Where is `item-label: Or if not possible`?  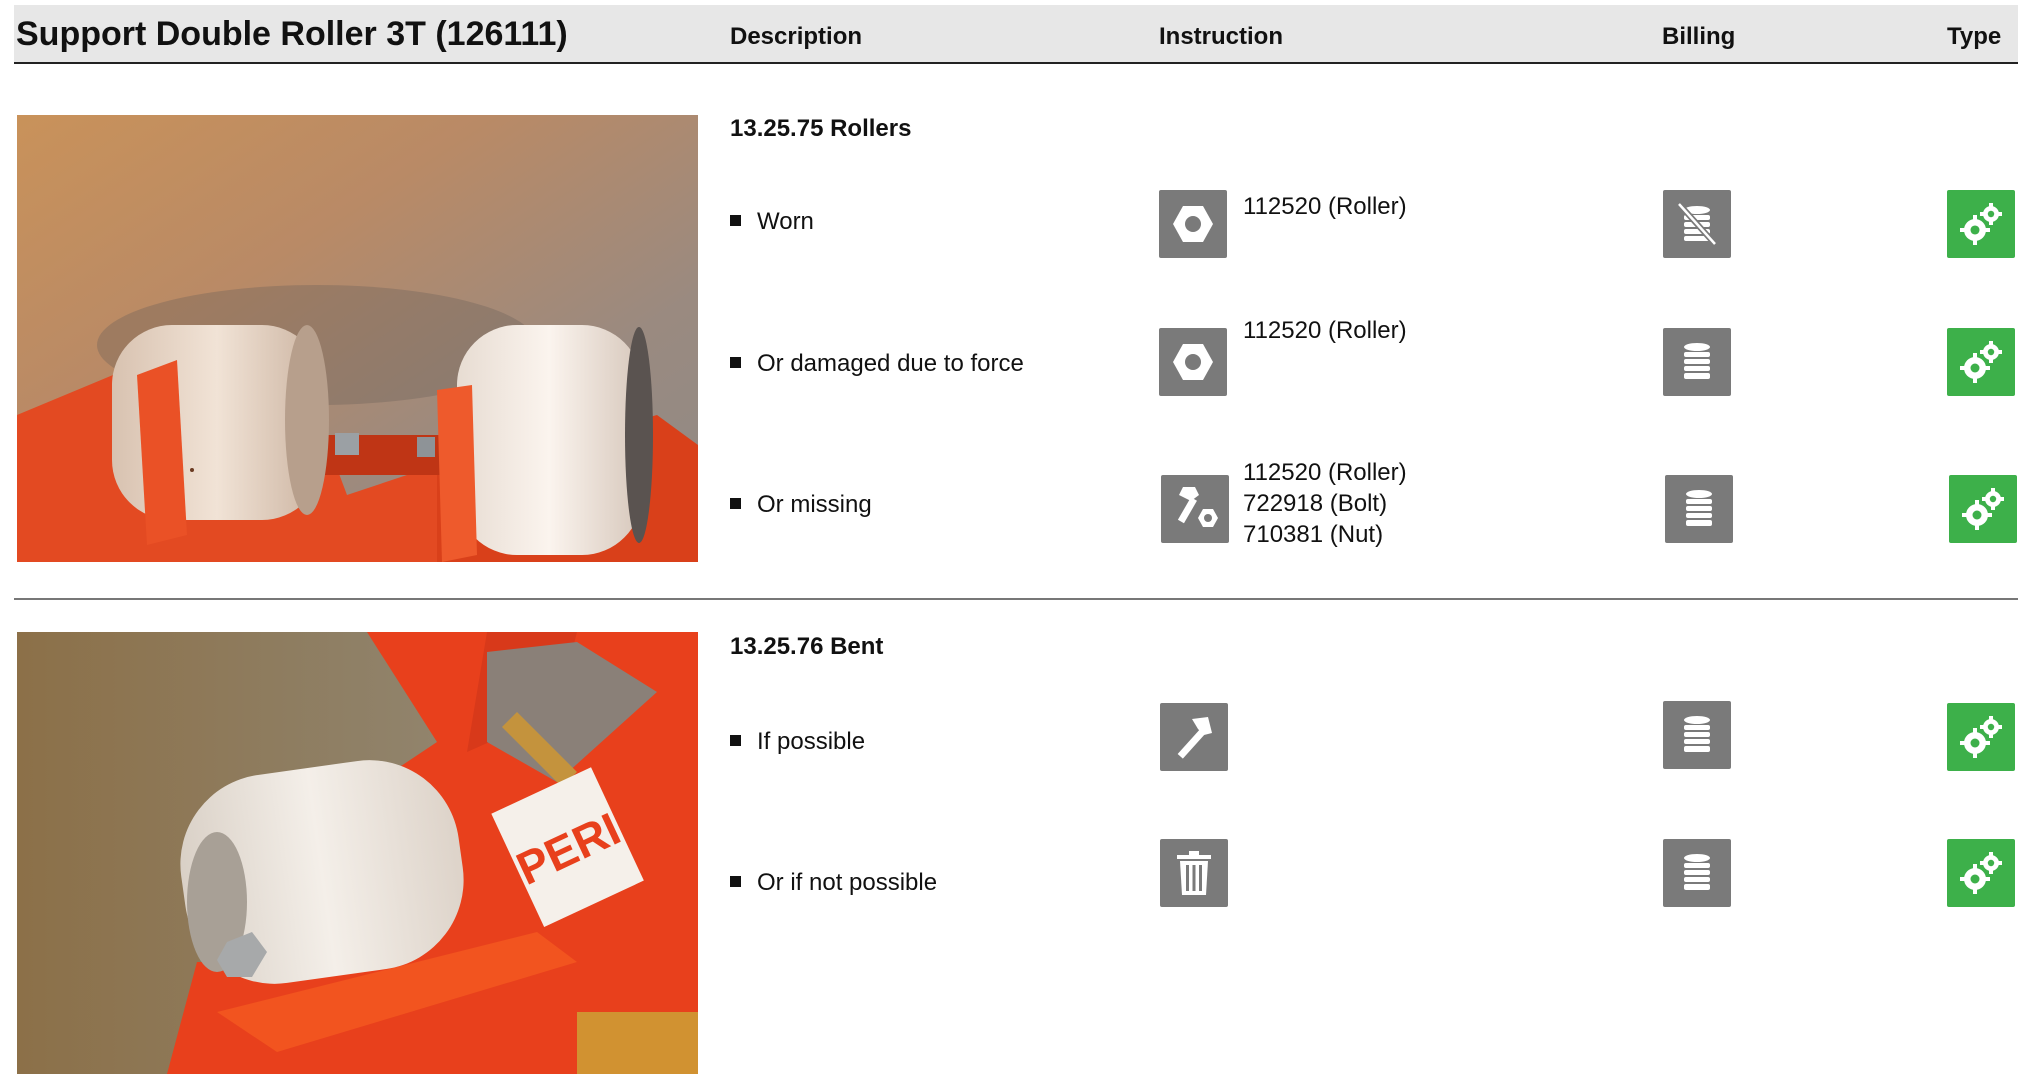
item-label: Or if not possible is located at coordinates (847, 882).